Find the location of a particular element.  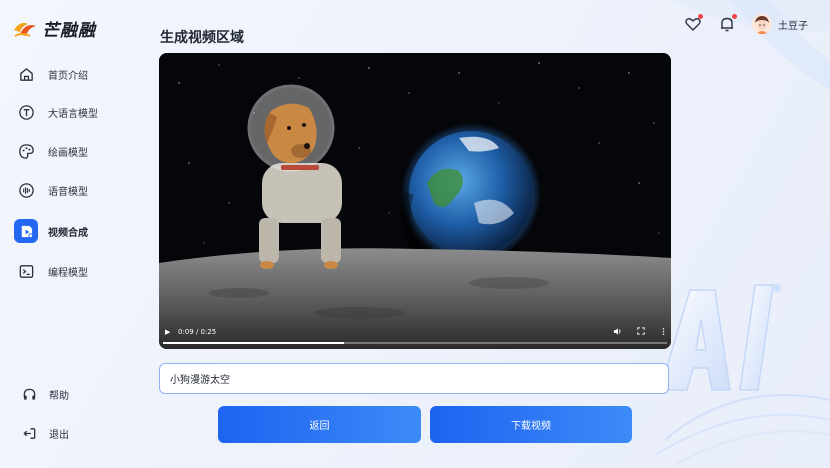

notifications-button is located at coordinates (727, 23).